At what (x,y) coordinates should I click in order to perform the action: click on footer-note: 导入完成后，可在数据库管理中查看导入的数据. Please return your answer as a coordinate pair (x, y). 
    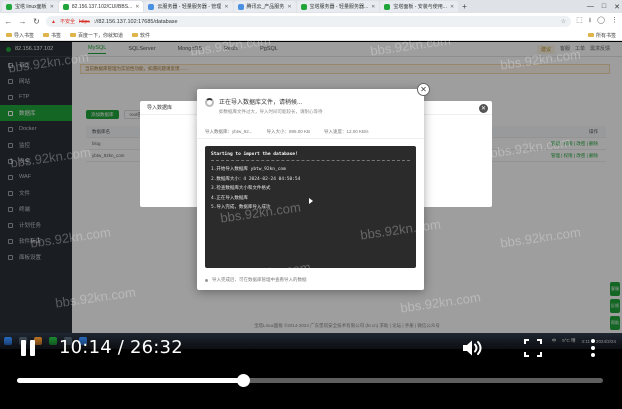
    Looking at the image, I should click on (259, 279).